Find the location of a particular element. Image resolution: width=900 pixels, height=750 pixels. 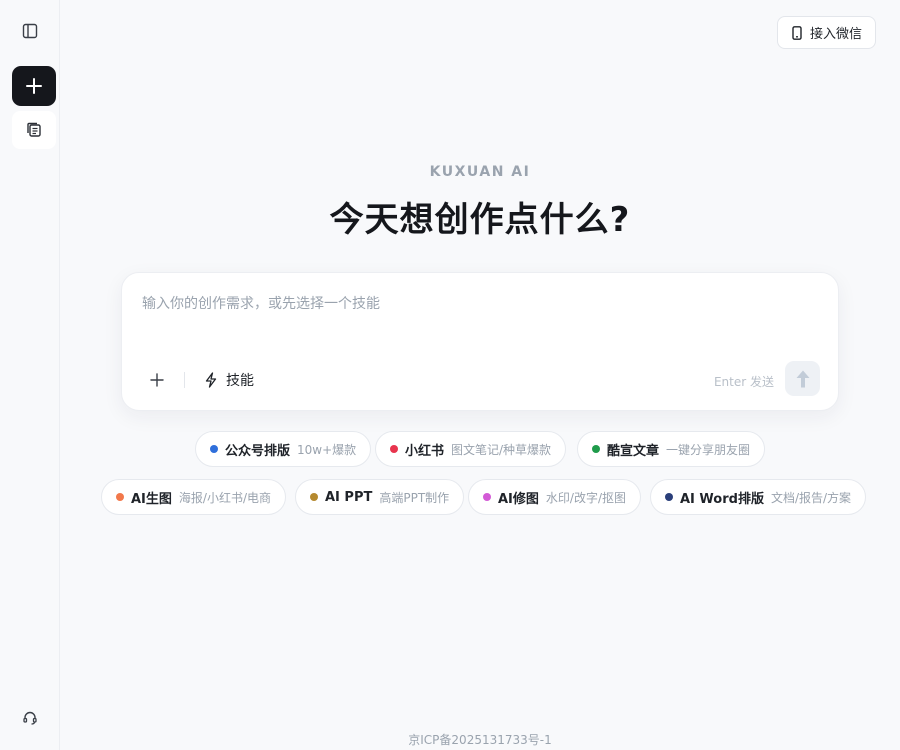

headset-icon is located at coordinates (30, 718).